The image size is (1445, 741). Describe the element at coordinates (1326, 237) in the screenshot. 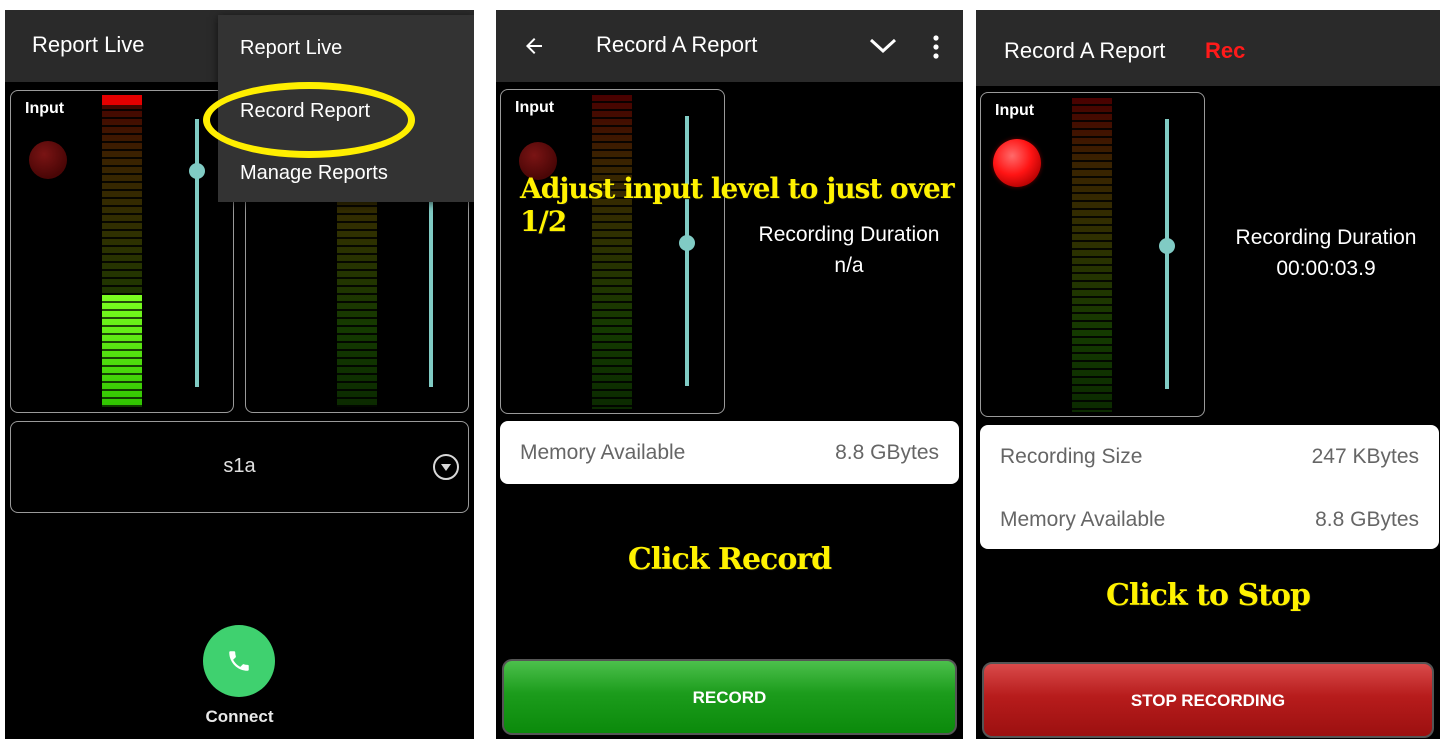

I see `duration-label: Recording Duration` at that location.